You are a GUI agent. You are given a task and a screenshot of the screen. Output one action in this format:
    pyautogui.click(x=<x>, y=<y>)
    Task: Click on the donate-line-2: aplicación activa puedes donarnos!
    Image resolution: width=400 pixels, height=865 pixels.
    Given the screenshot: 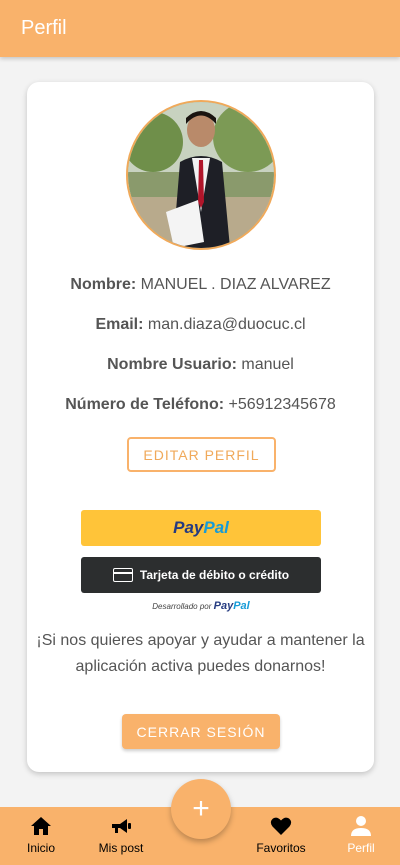 What is the action you would take?
    pyautogui.click(x=200, y=666)
    